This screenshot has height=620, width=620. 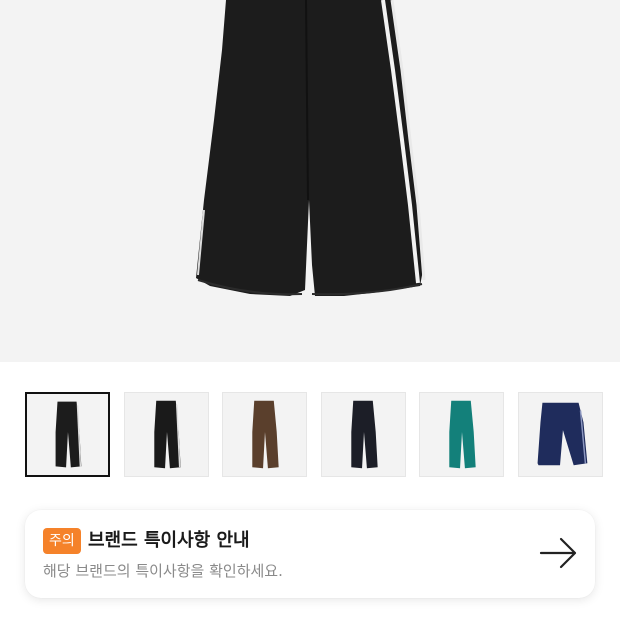 What do you see at coordinates (310, 436) in the screenshot?
I see `thumbnail-strip` at bounding box center [310, 436].